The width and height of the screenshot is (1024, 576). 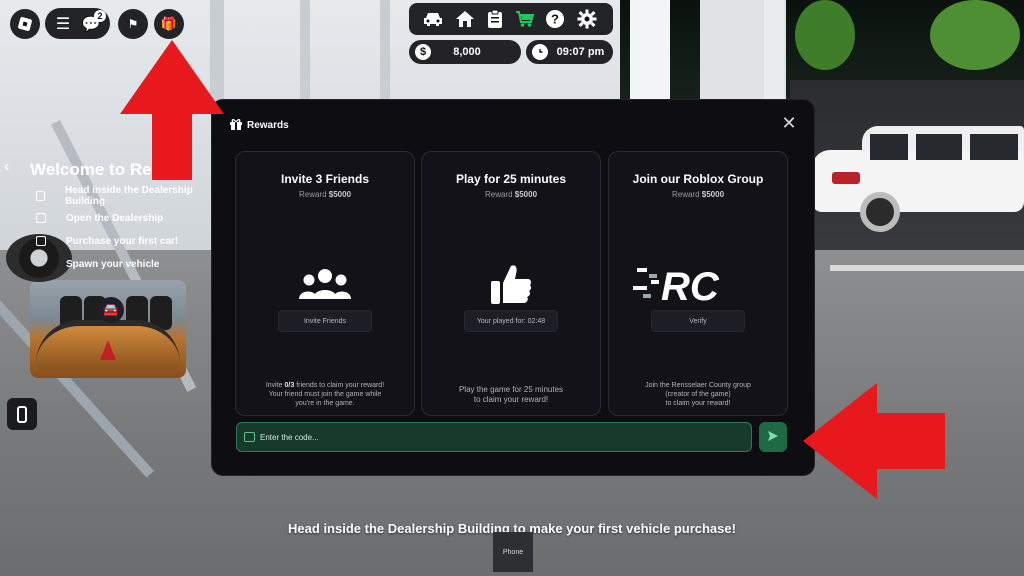 I want to click on gift-icon, so click(x=236, y=124).